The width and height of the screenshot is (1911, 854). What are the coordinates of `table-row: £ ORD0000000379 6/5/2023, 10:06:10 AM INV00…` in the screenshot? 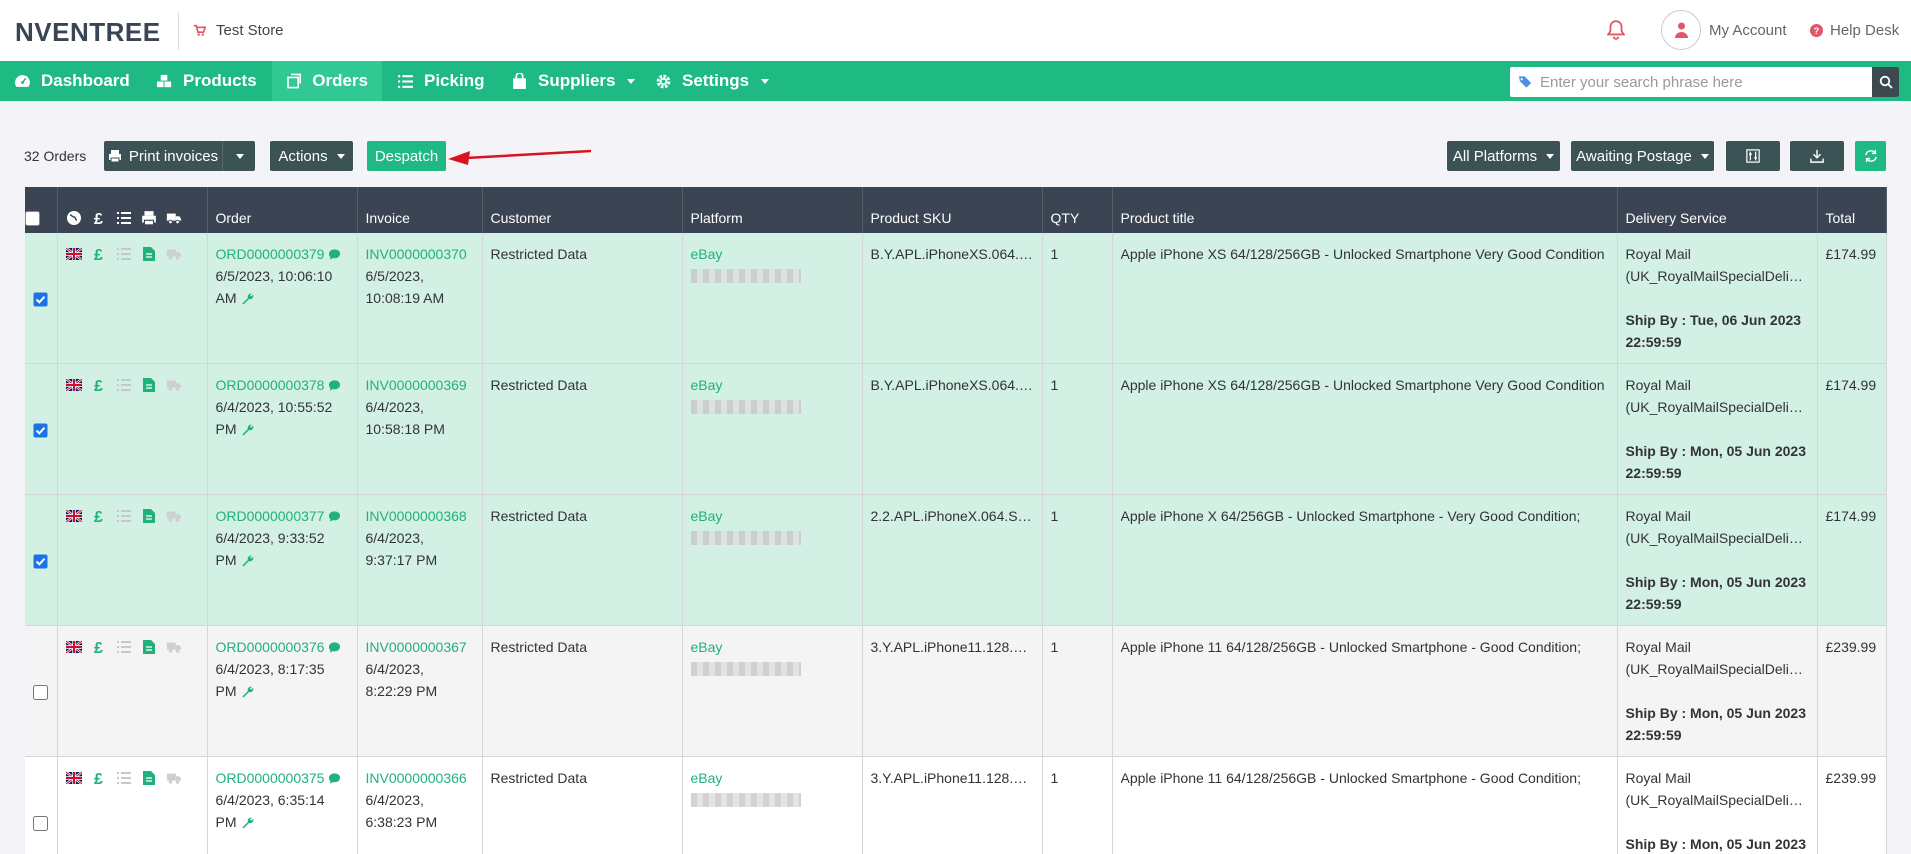 It's located at (956, 298).